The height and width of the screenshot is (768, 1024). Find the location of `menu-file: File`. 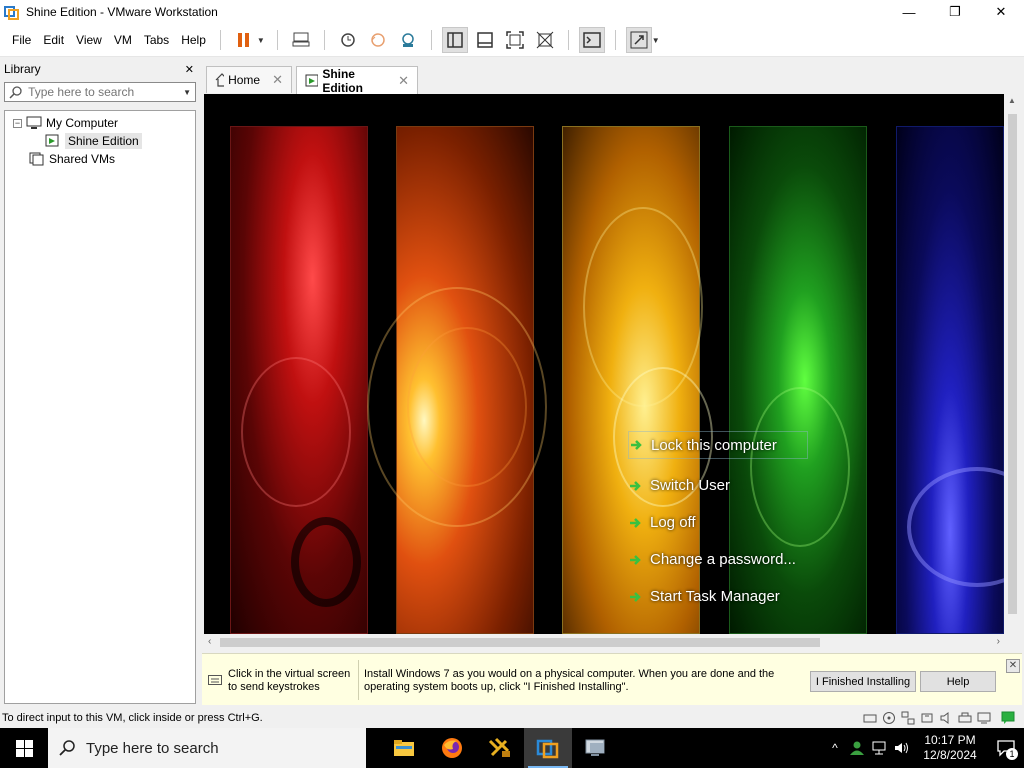

menu-file: File is located at coordinates (18, 40).